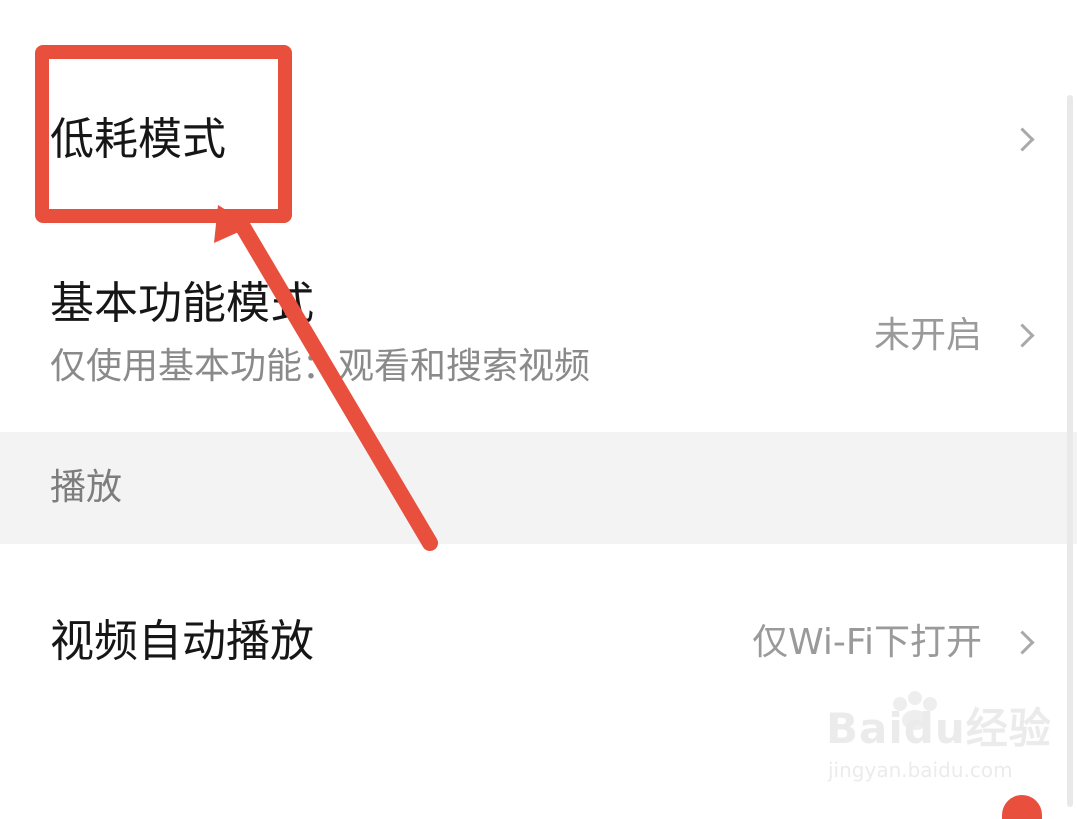  I want to click on watermark-brand: Baidu经验, so click(939, 728).